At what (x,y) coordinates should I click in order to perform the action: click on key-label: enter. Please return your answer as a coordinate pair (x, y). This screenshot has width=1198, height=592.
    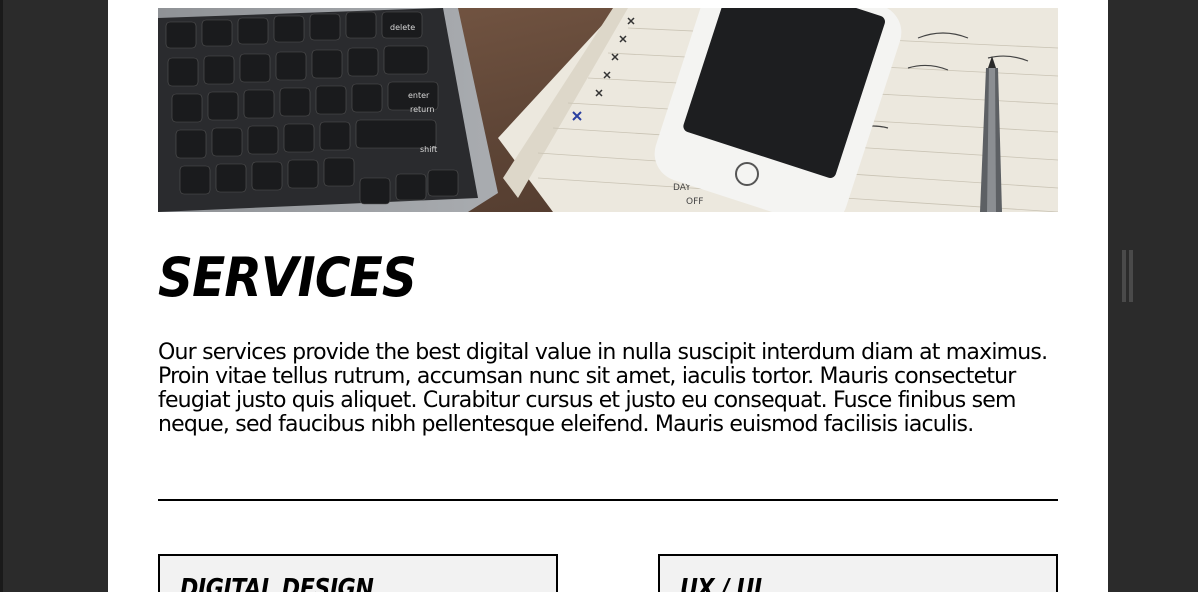
    Looking at the image, I should click on (419, 95).